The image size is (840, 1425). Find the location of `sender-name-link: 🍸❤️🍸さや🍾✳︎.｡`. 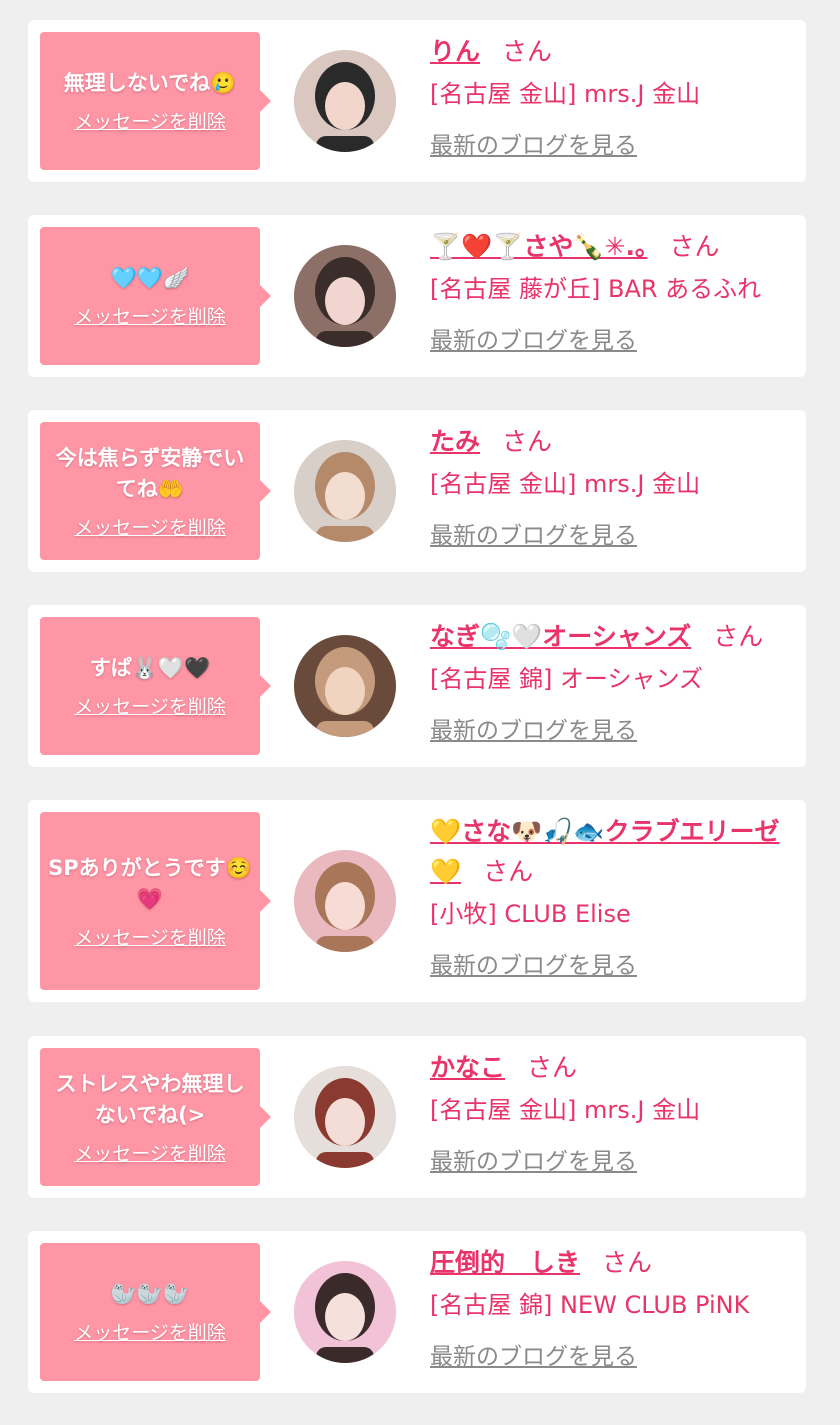

sender-name-link: 🍸❤️🍸さや🍾✳︎.｡ is located at coordinates (538, 246).